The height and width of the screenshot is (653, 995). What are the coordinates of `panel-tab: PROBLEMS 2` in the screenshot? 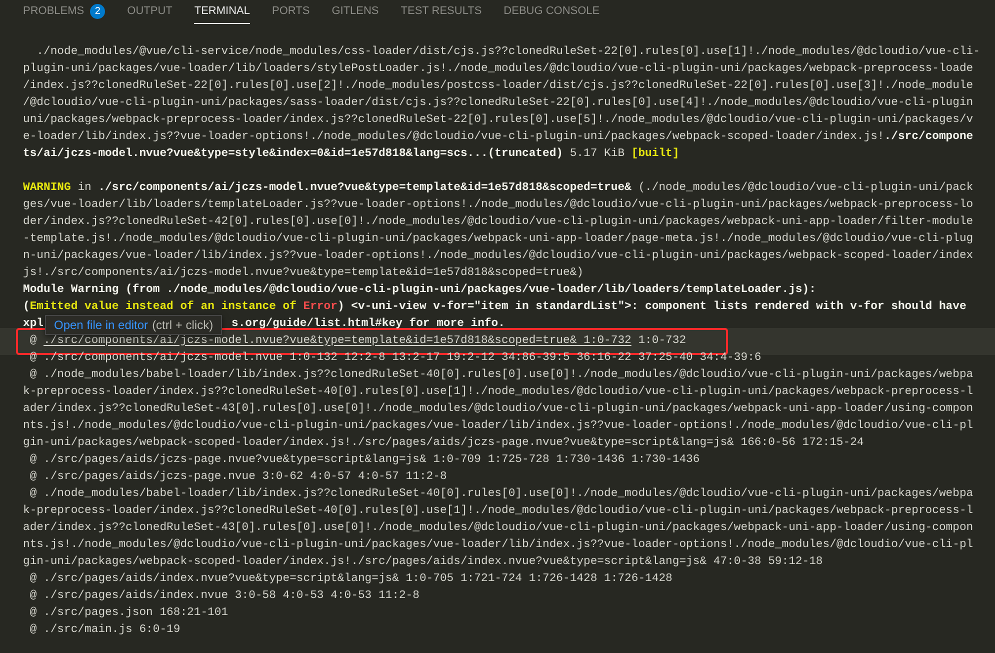 It's located at (64, 12).